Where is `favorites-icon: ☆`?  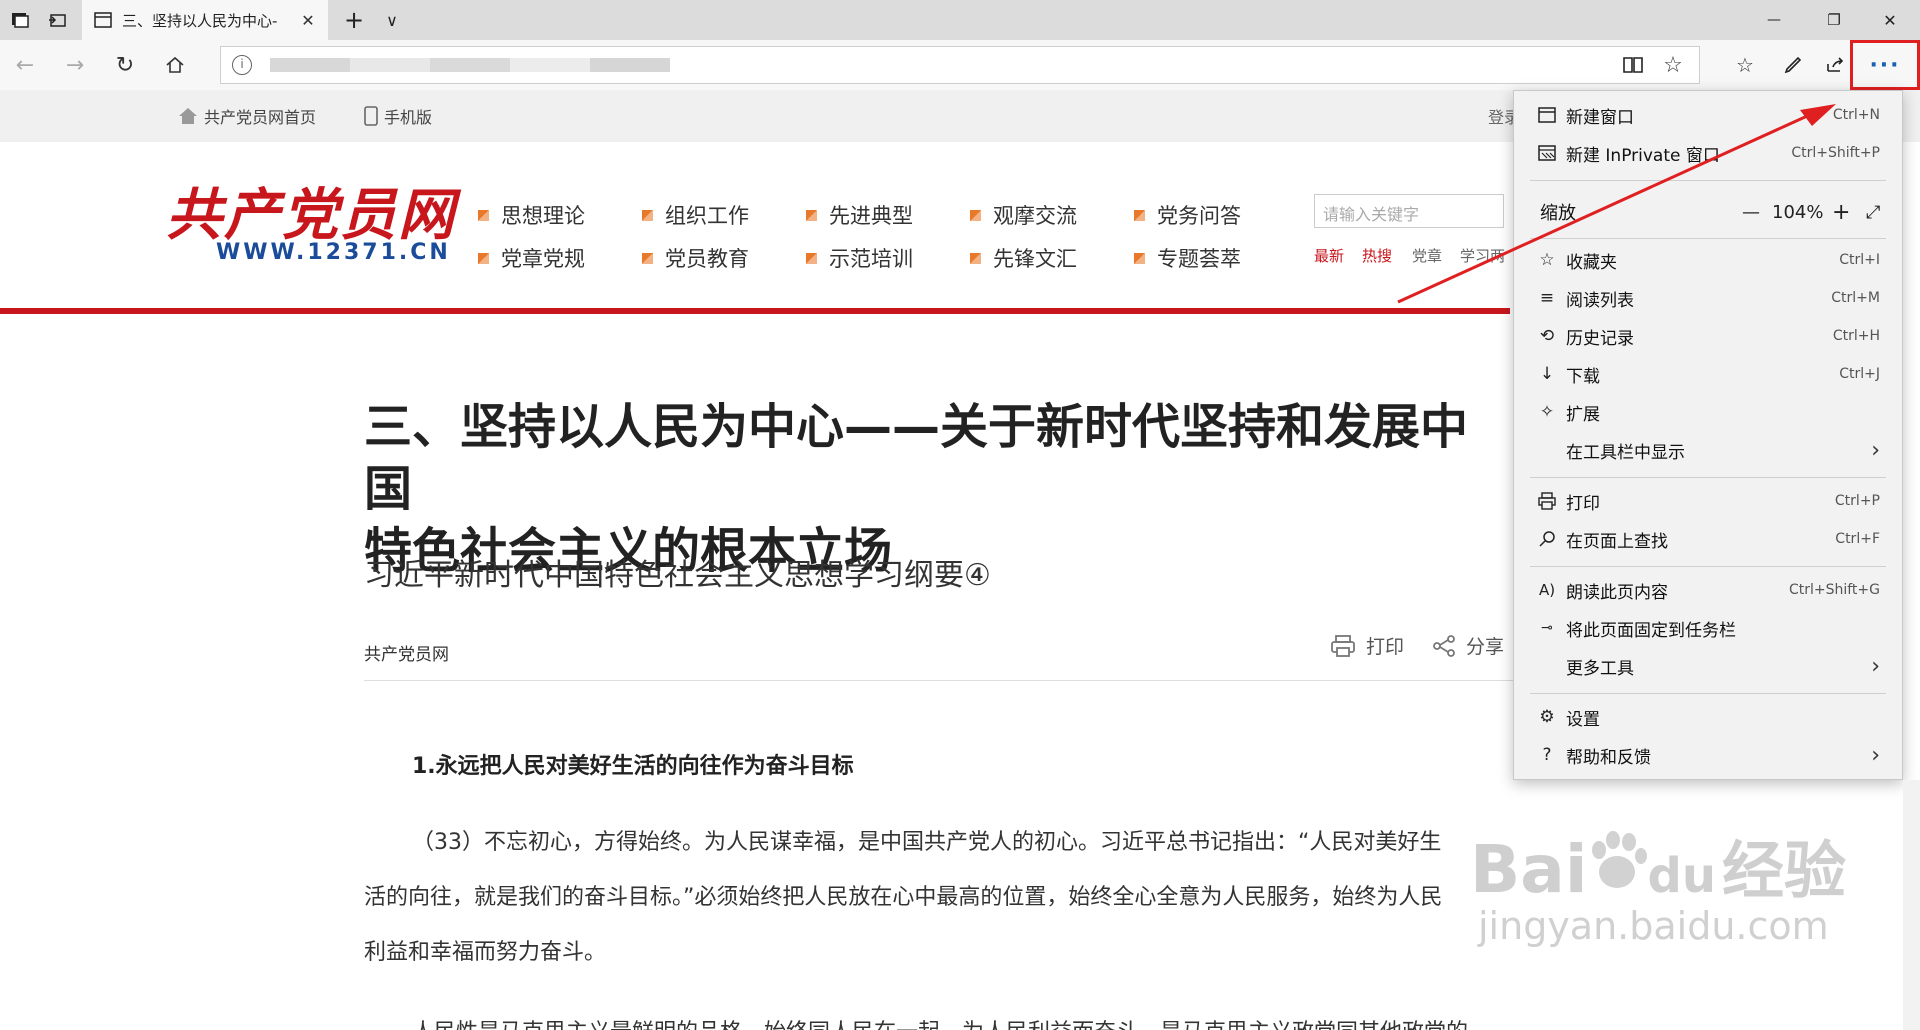
favorites-icon: ☆ is located at coordinates (1547, 260).